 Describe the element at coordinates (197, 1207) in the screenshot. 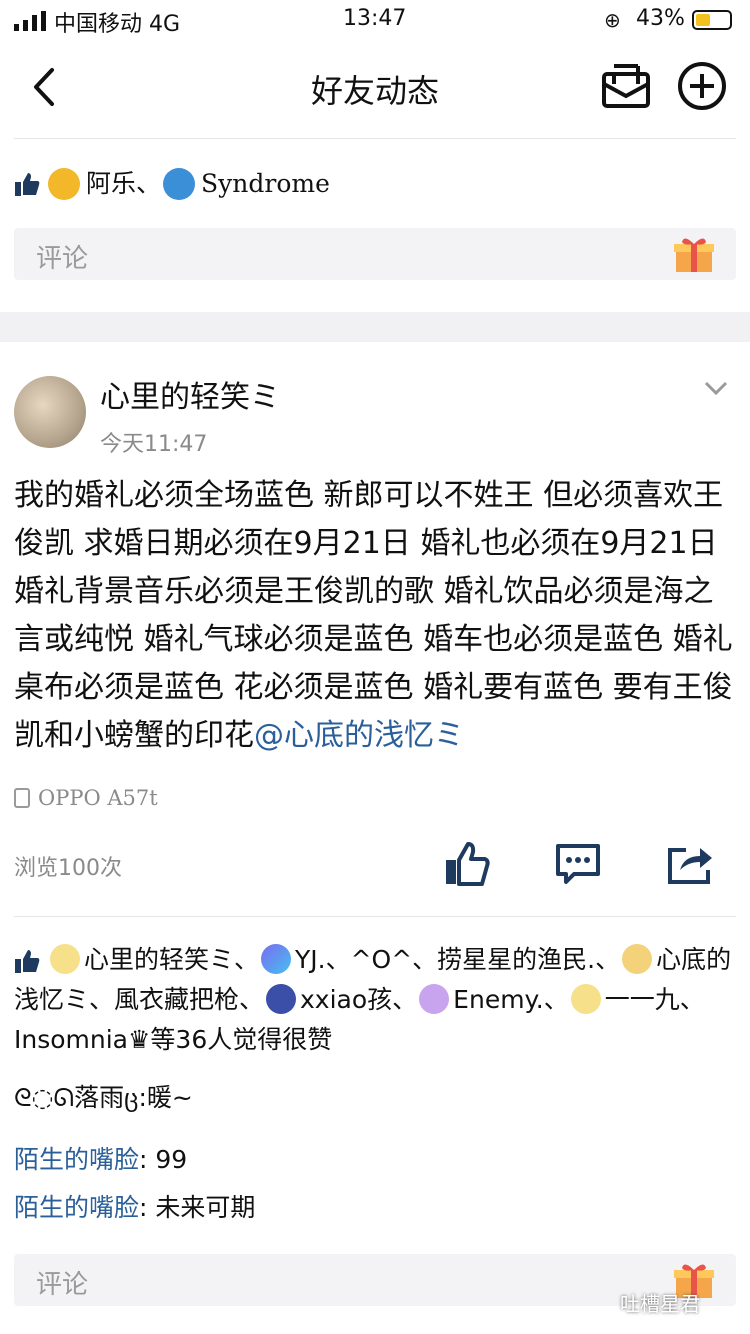

I see `comment-text: : 未来可期` at that location.